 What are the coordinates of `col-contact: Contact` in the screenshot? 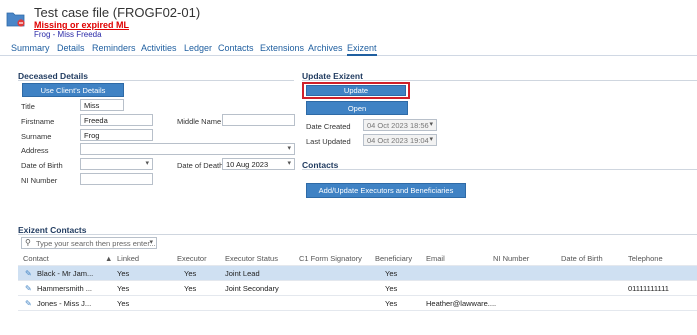 It's located at (36, 258).